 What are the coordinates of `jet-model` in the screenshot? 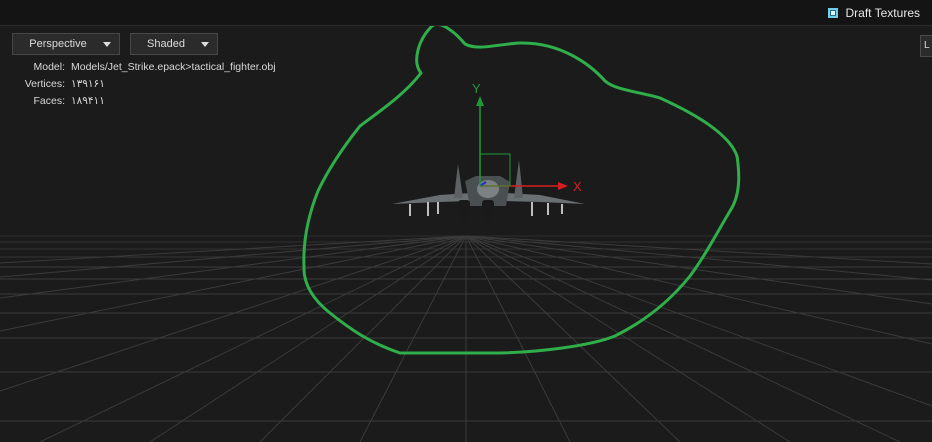 It's located at (488, 191).